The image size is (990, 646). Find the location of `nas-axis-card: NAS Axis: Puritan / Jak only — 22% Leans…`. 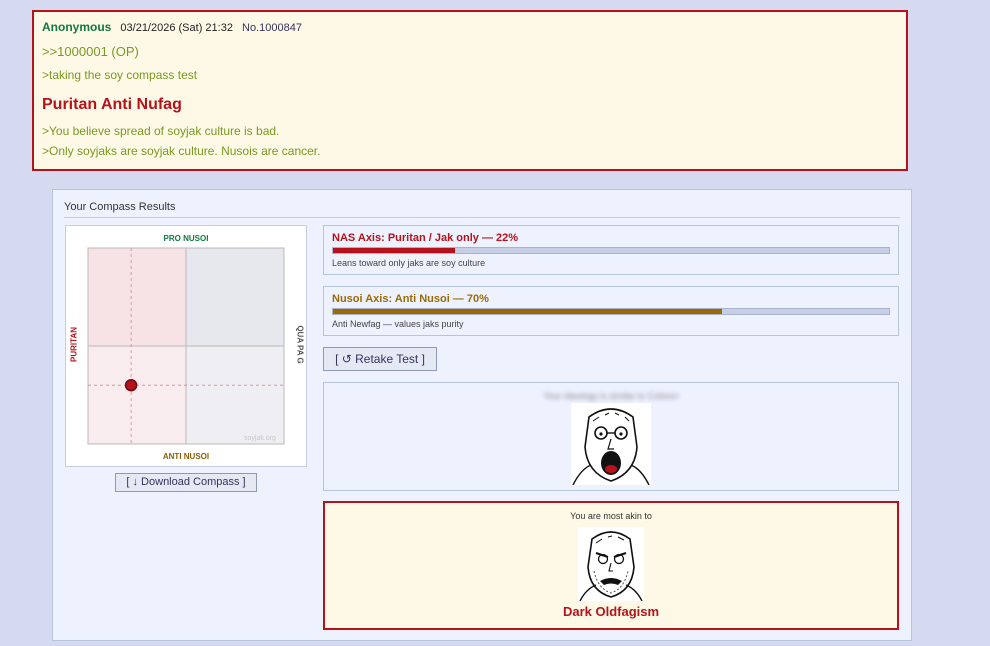

nas-axis-card: NAS Axis: Puritan / Jak only — 22% Leans… is located at coordinates (611, 250).